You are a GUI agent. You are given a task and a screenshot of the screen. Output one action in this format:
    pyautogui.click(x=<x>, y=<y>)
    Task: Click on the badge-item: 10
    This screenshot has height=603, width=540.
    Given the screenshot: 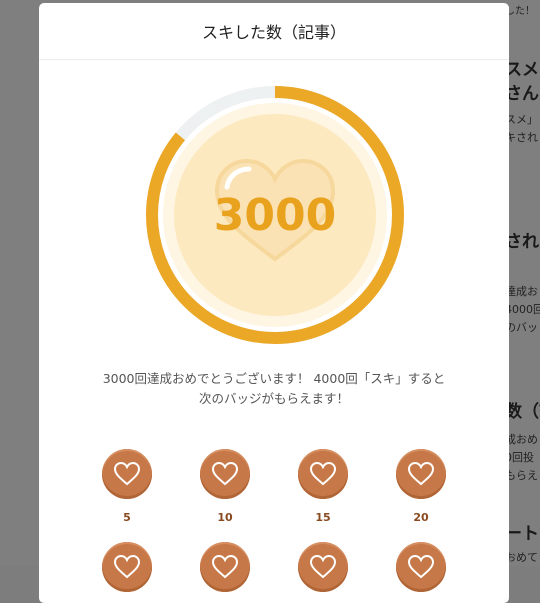 What is the action you would take?
    pyautogui.click(x=225, y=486)
    